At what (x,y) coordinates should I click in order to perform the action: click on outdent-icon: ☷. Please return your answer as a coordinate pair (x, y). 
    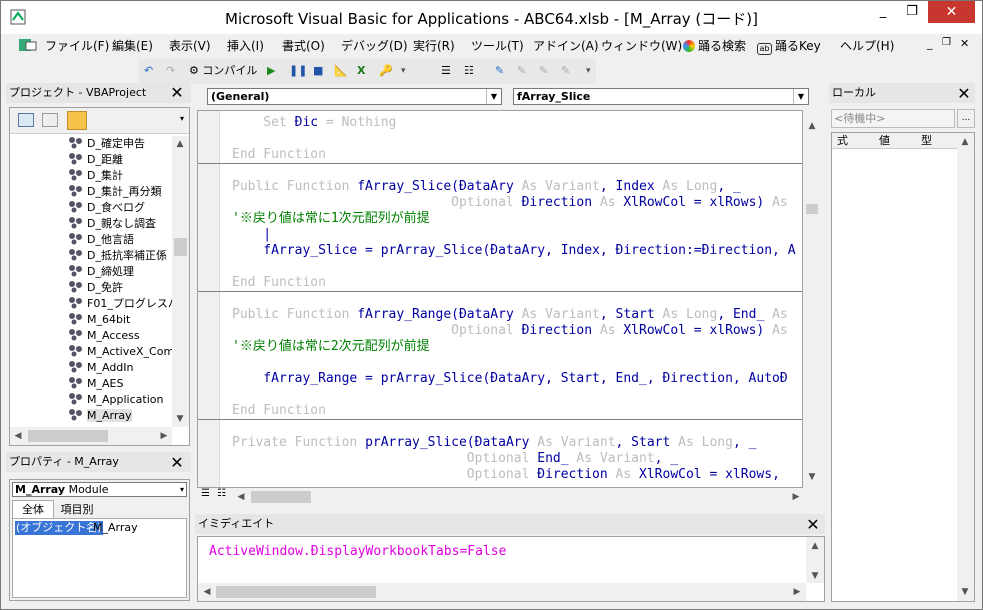
    Looking at the image, I should click on (469, 71).